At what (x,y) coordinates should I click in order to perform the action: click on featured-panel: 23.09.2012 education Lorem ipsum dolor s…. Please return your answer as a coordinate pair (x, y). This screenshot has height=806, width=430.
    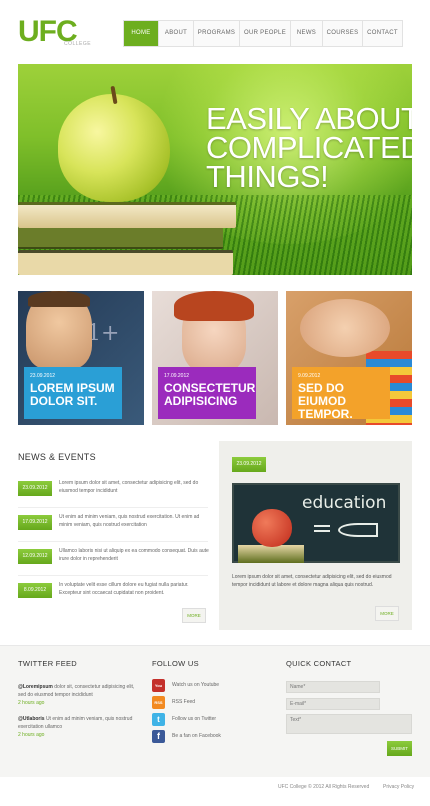
    Looking at the image, I should click on (315, 535).